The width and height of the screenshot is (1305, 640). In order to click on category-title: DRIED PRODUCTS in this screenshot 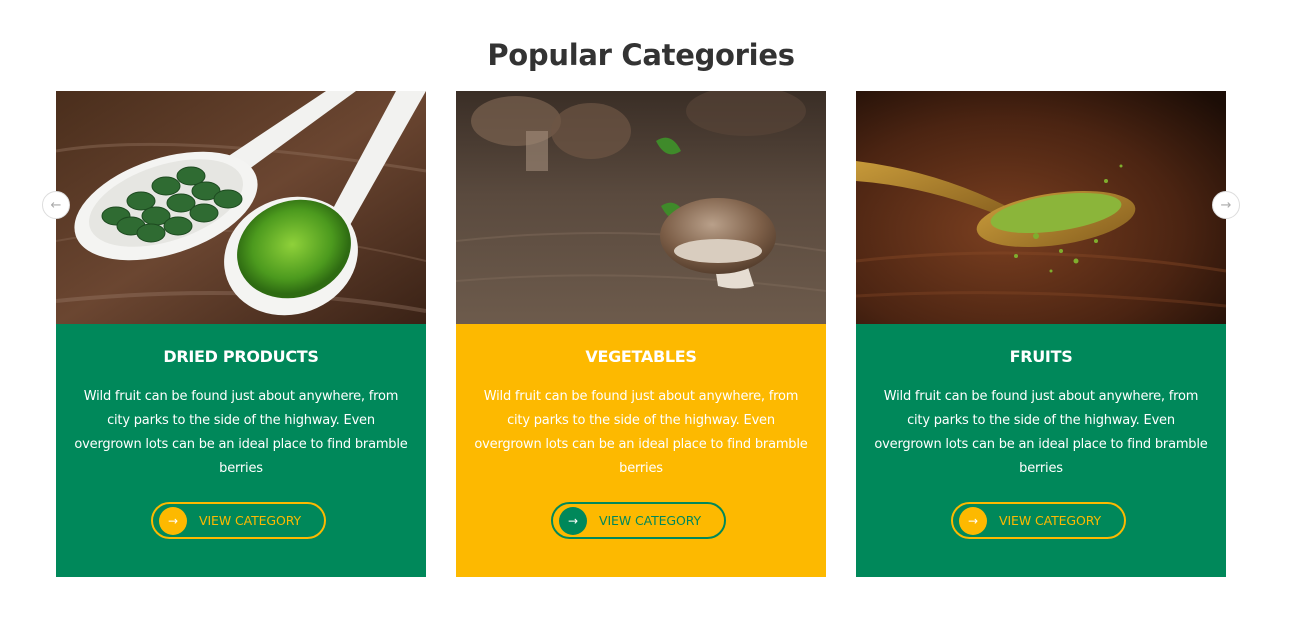, I will do `click(241, 356)`.